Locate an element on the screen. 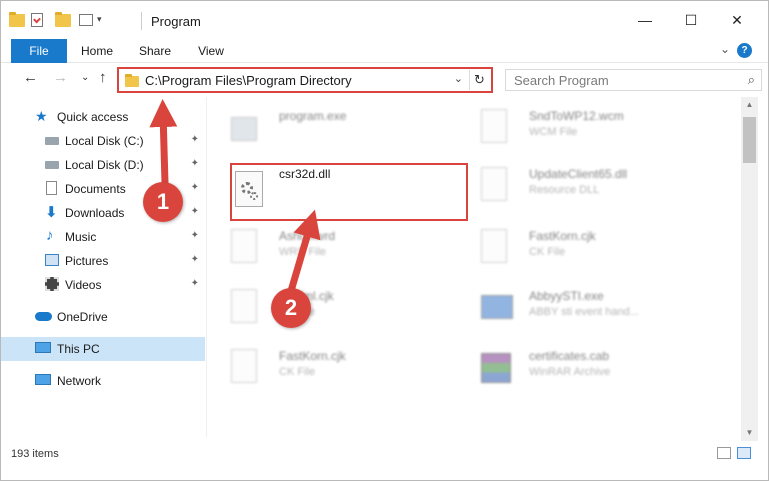 The image size is (769, 481). search-icon: ⌕ is located at coordinates (751, 80).